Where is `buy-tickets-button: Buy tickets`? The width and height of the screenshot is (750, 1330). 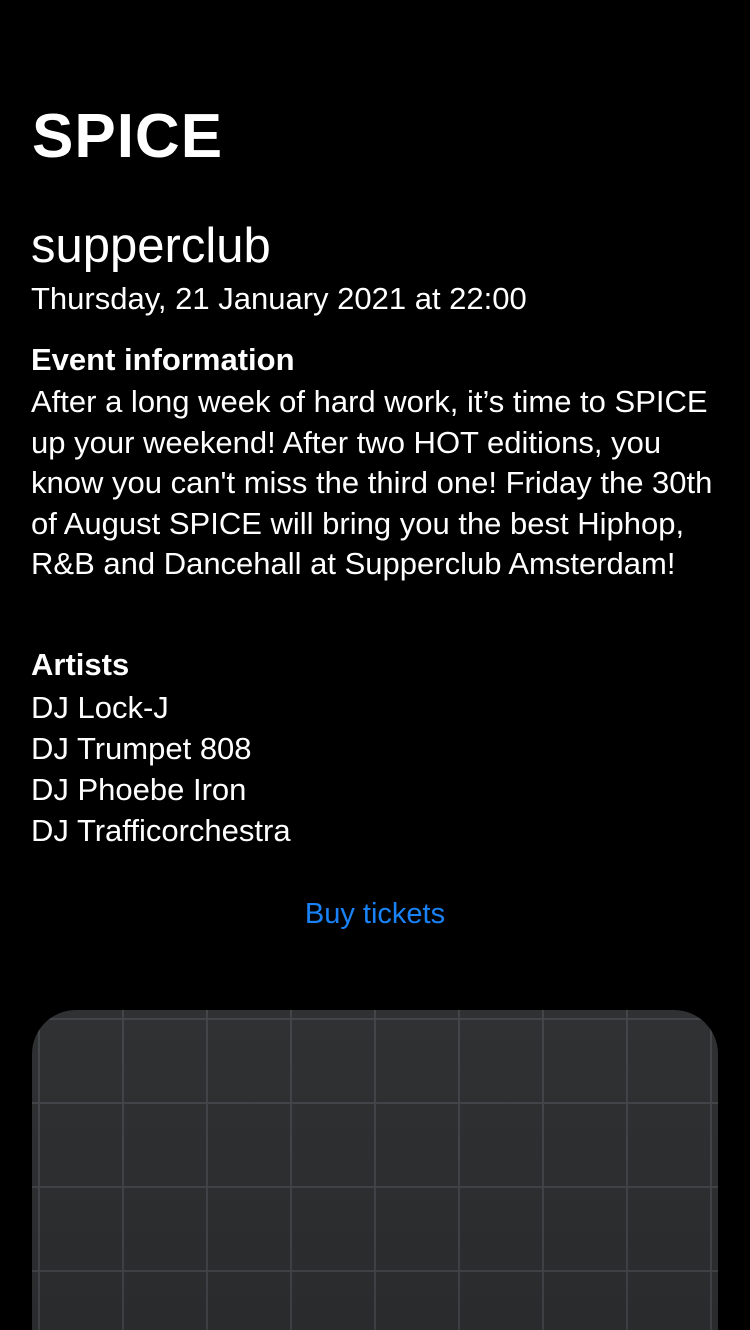
buy-tickets-button: Buy tickets is located at coordinates (375, 914).